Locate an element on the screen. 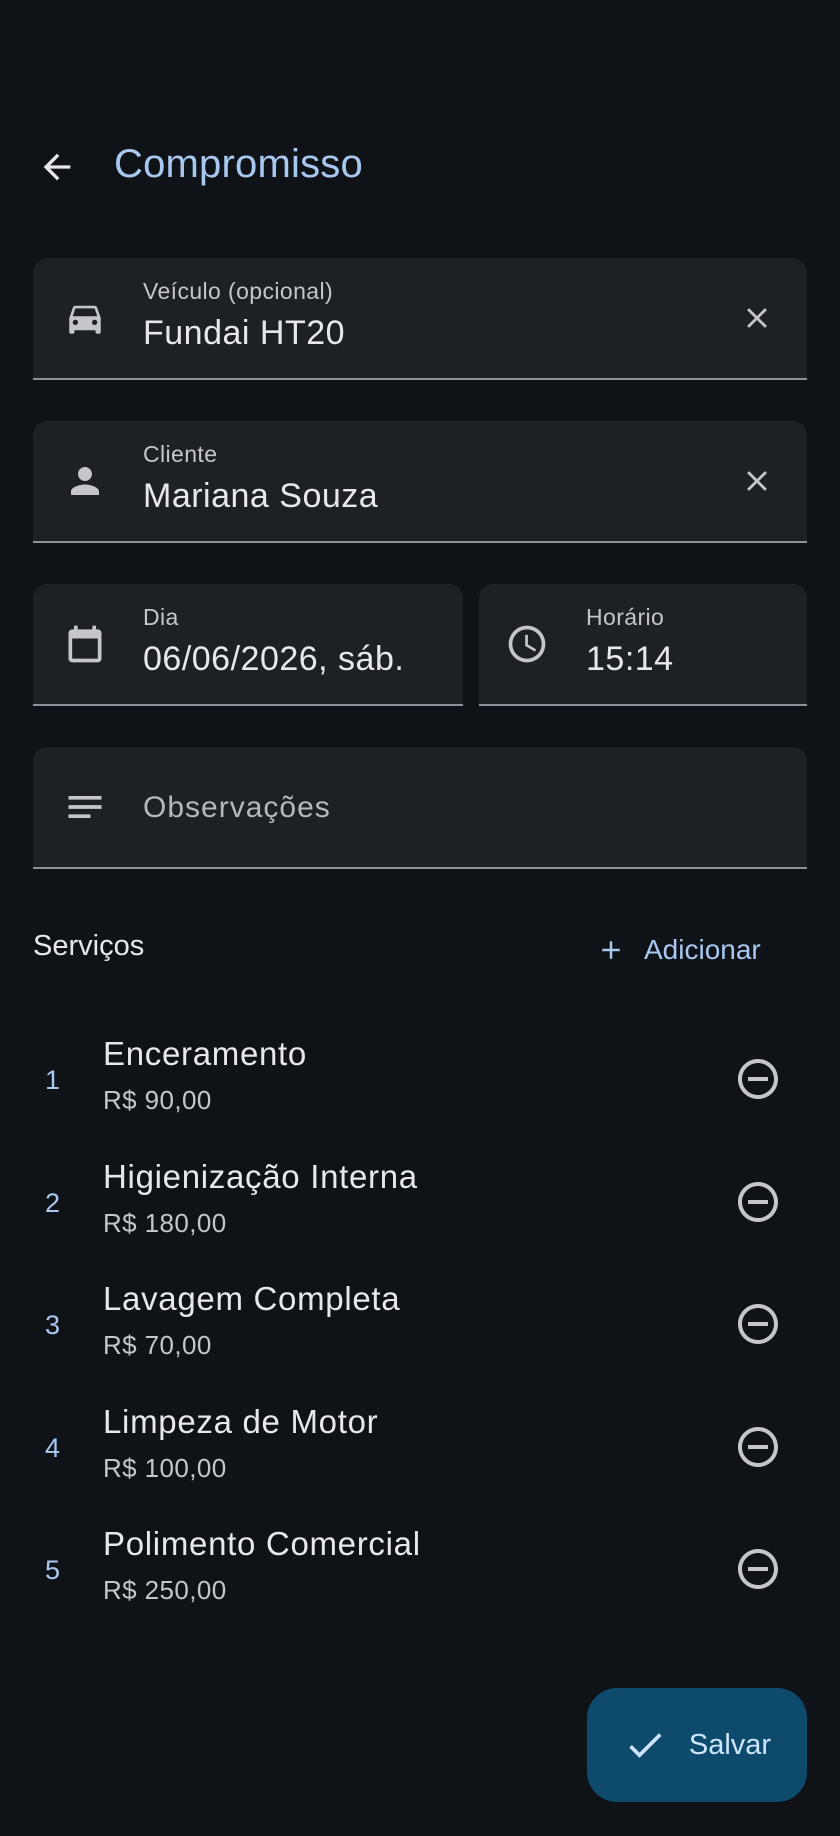 Image resolution: width=840 pixels, height=1836 pixels. vehicle-value: Fundai HT20 is located at coordinates (244, 333).